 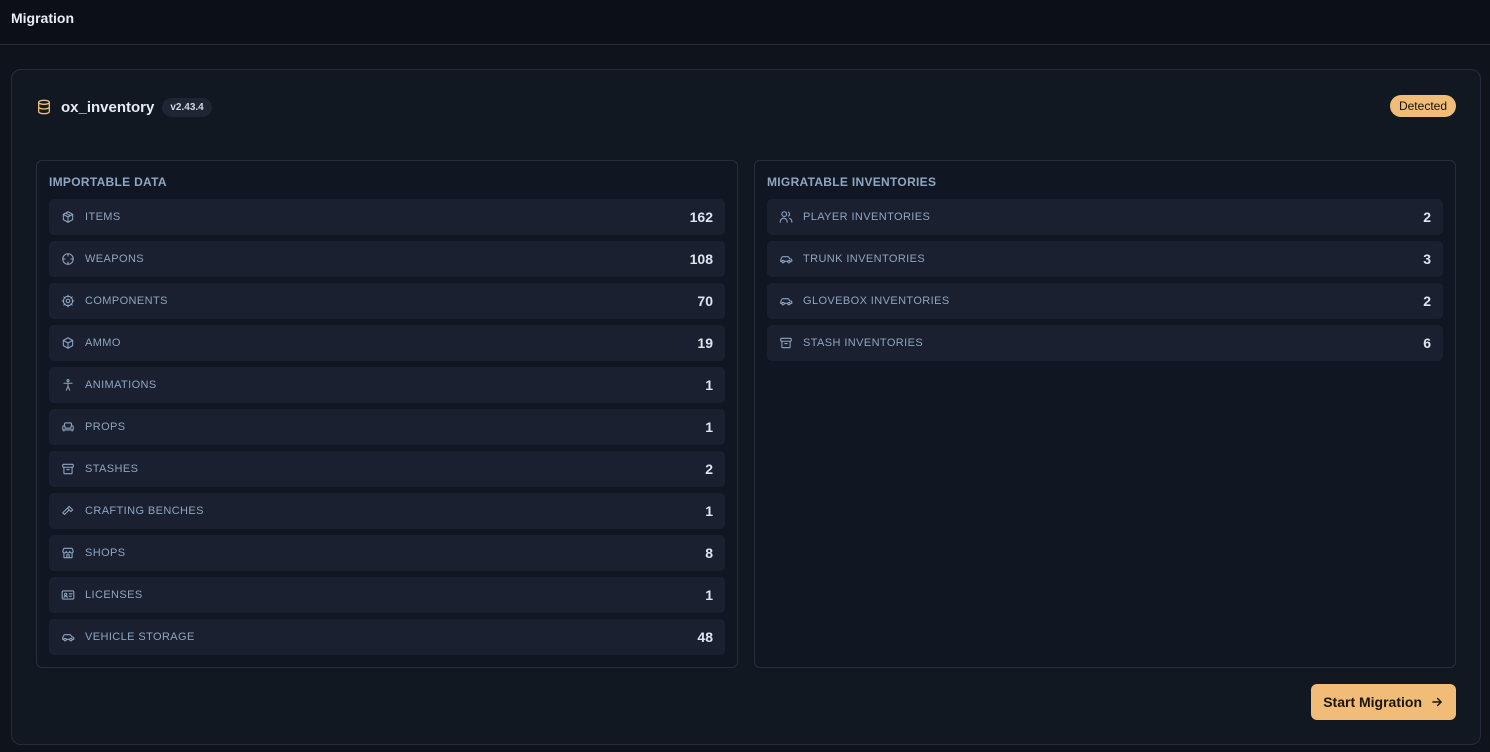 What do you see at coordinates (68, 259) in the screenshot?
I see `crosshair-icon` at bounding box center [68, 259].